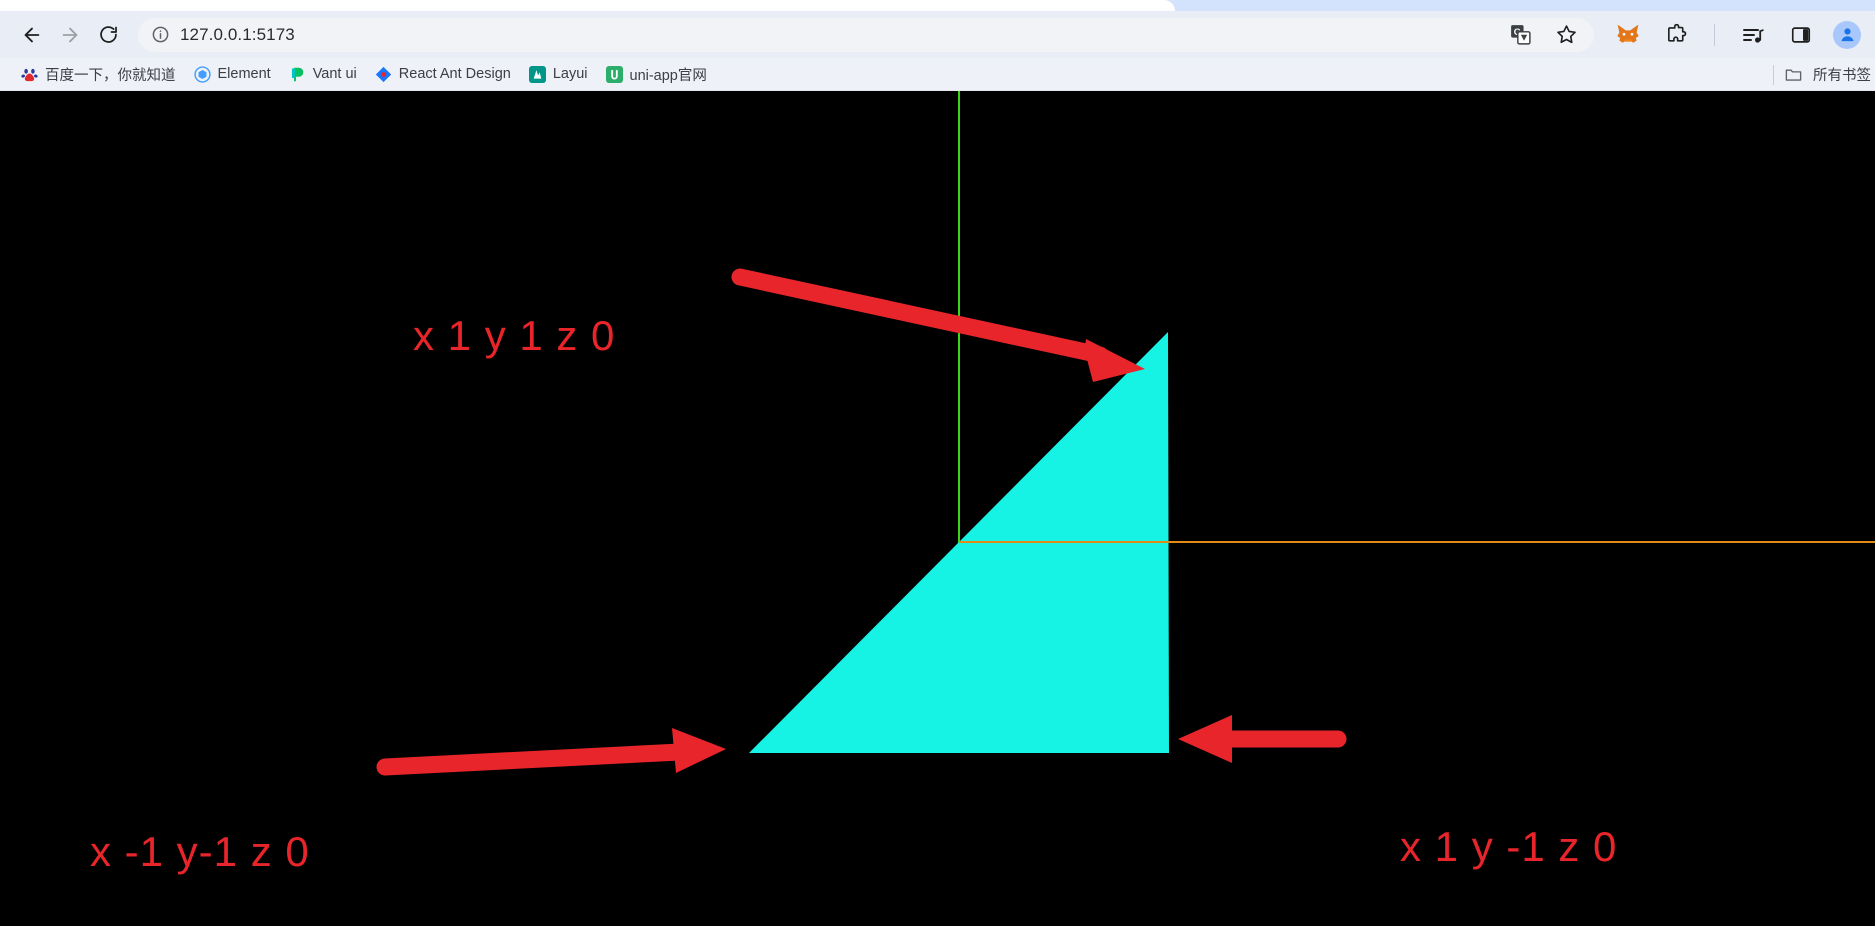 The height and width of the screenshot is (926, 1875). What do you see at coordinates (514, 335) in the screenshot?
I see `annotation-top-left: x 1 y 1 z 0` at bounding box center [514, 335].